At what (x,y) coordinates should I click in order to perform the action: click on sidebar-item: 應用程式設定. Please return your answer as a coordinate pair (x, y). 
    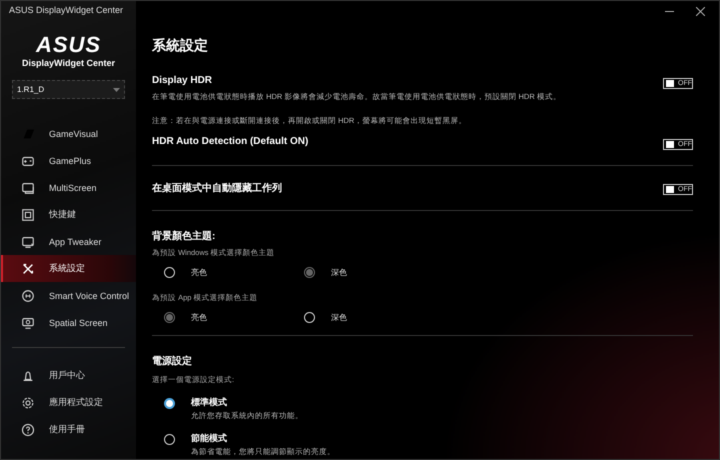
    Looking at the image, I should click on (68, 402).